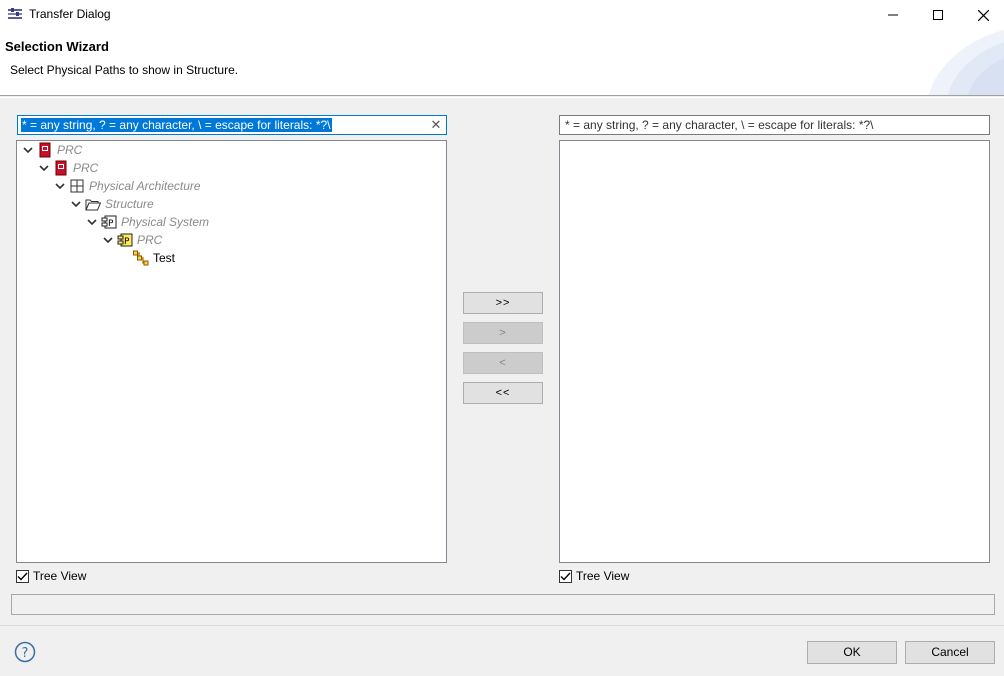 This screenshot has height=676, width=1004. Describe the element at coordinates (852, 652) in the screenshot. I see `ok-button: OK` at that location.